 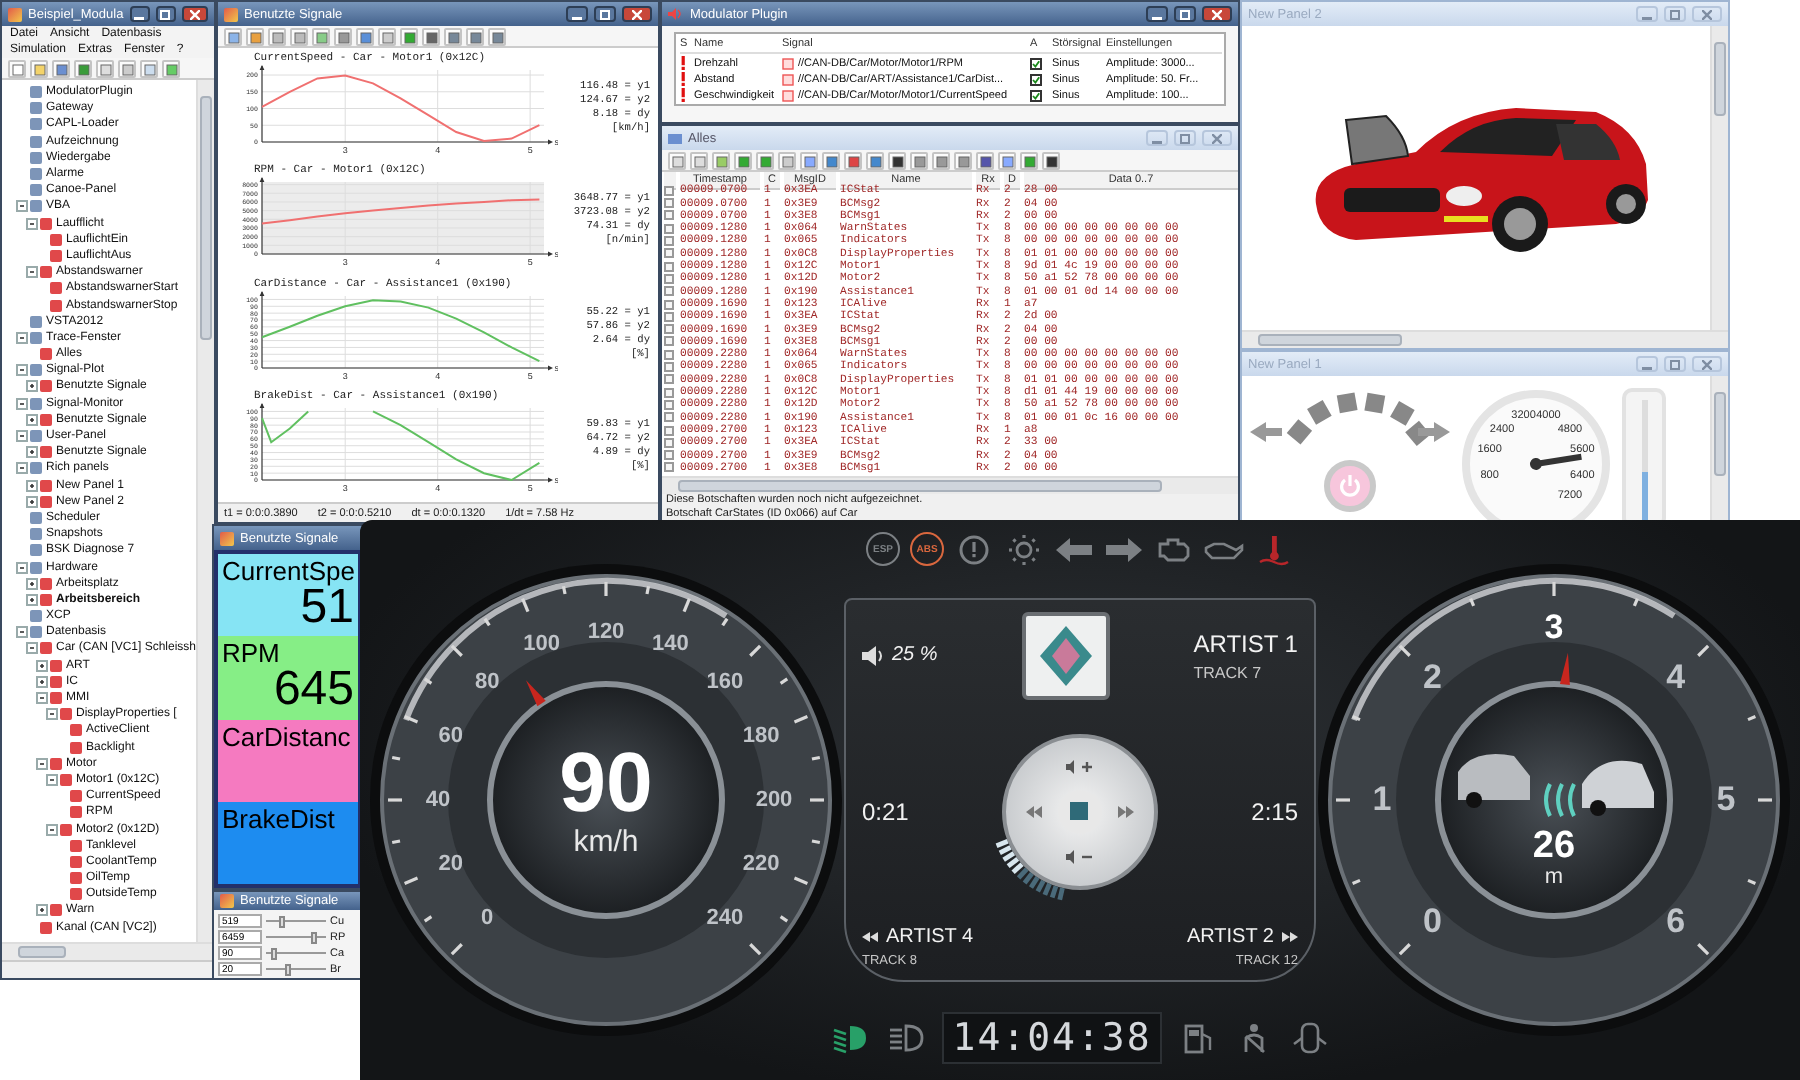 I want to click on gauge-label: 60, so click(x=451, y=735).